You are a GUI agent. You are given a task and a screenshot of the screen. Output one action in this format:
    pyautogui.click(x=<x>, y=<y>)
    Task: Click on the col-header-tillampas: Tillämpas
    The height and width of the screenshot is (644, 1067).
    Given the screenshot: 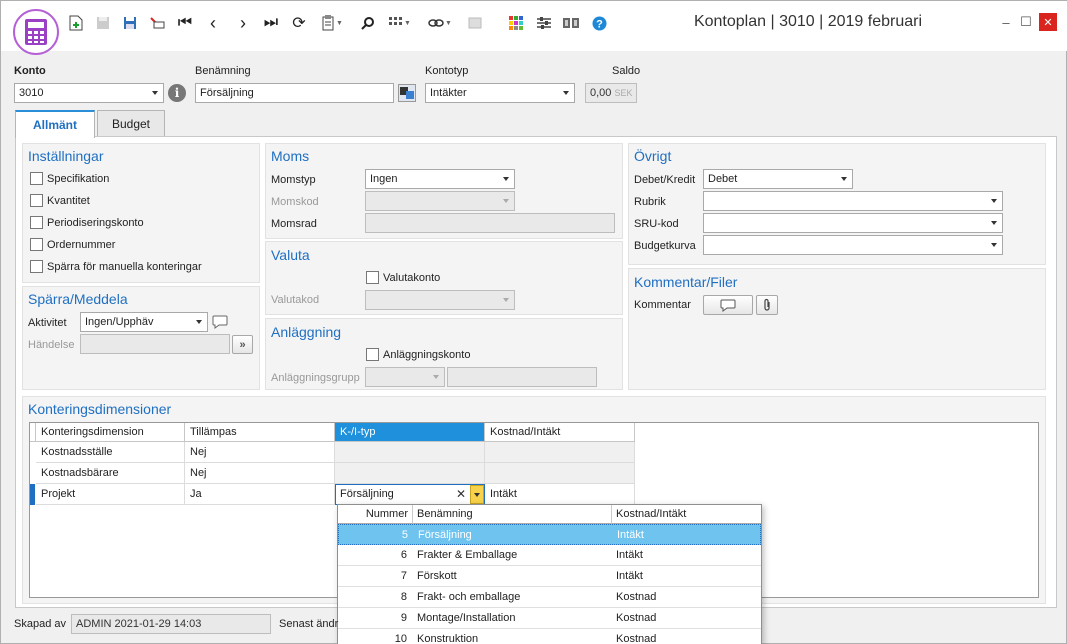 What is the action you would take?
    pyautogui.click(x=260, y=432)
    